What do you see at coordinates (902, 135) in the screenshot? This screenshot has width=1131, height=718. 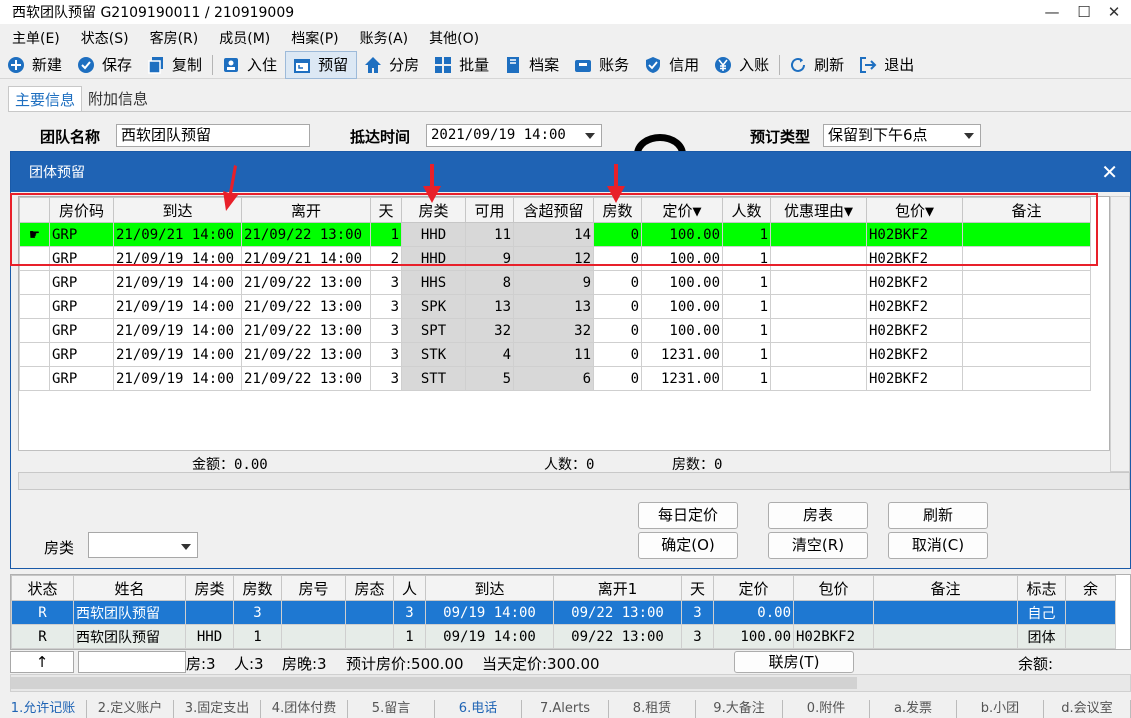 I see `booking-type-select: 保留到下午6点` at bounding box center [902, 135].